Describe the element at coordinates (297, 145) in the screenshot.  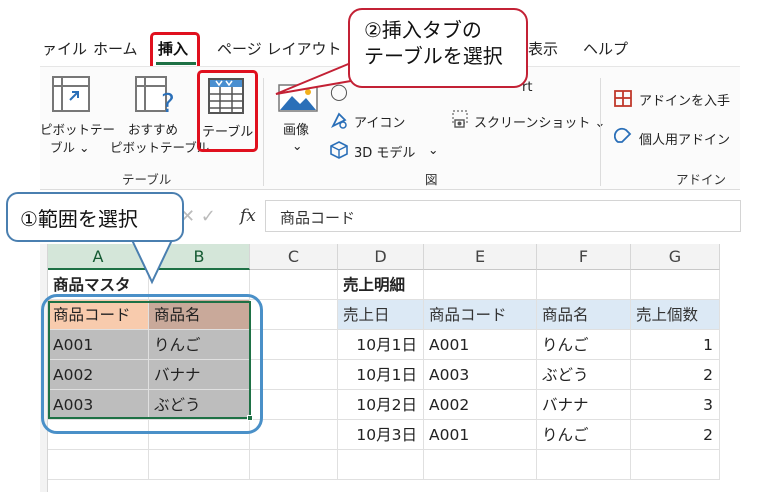
I see `pictures-chevron-icon: ⌄` at that location.